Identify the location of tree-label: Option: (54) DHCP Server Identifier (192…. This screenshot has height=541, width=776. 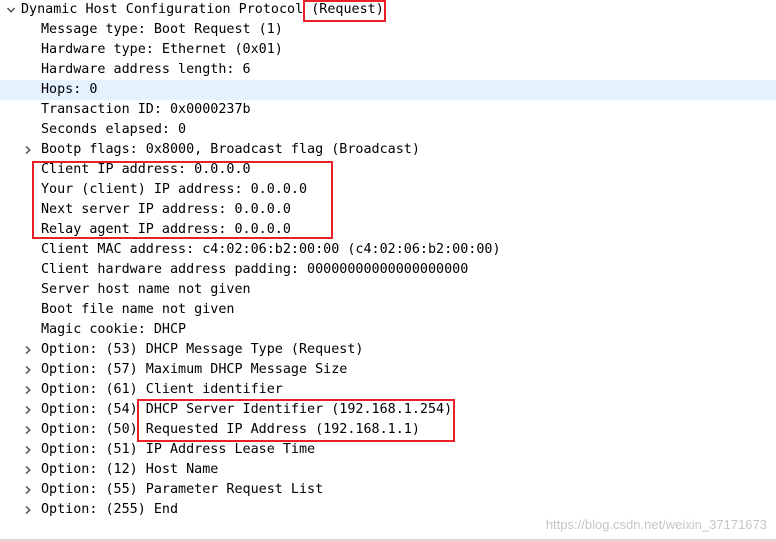
(247, 409).